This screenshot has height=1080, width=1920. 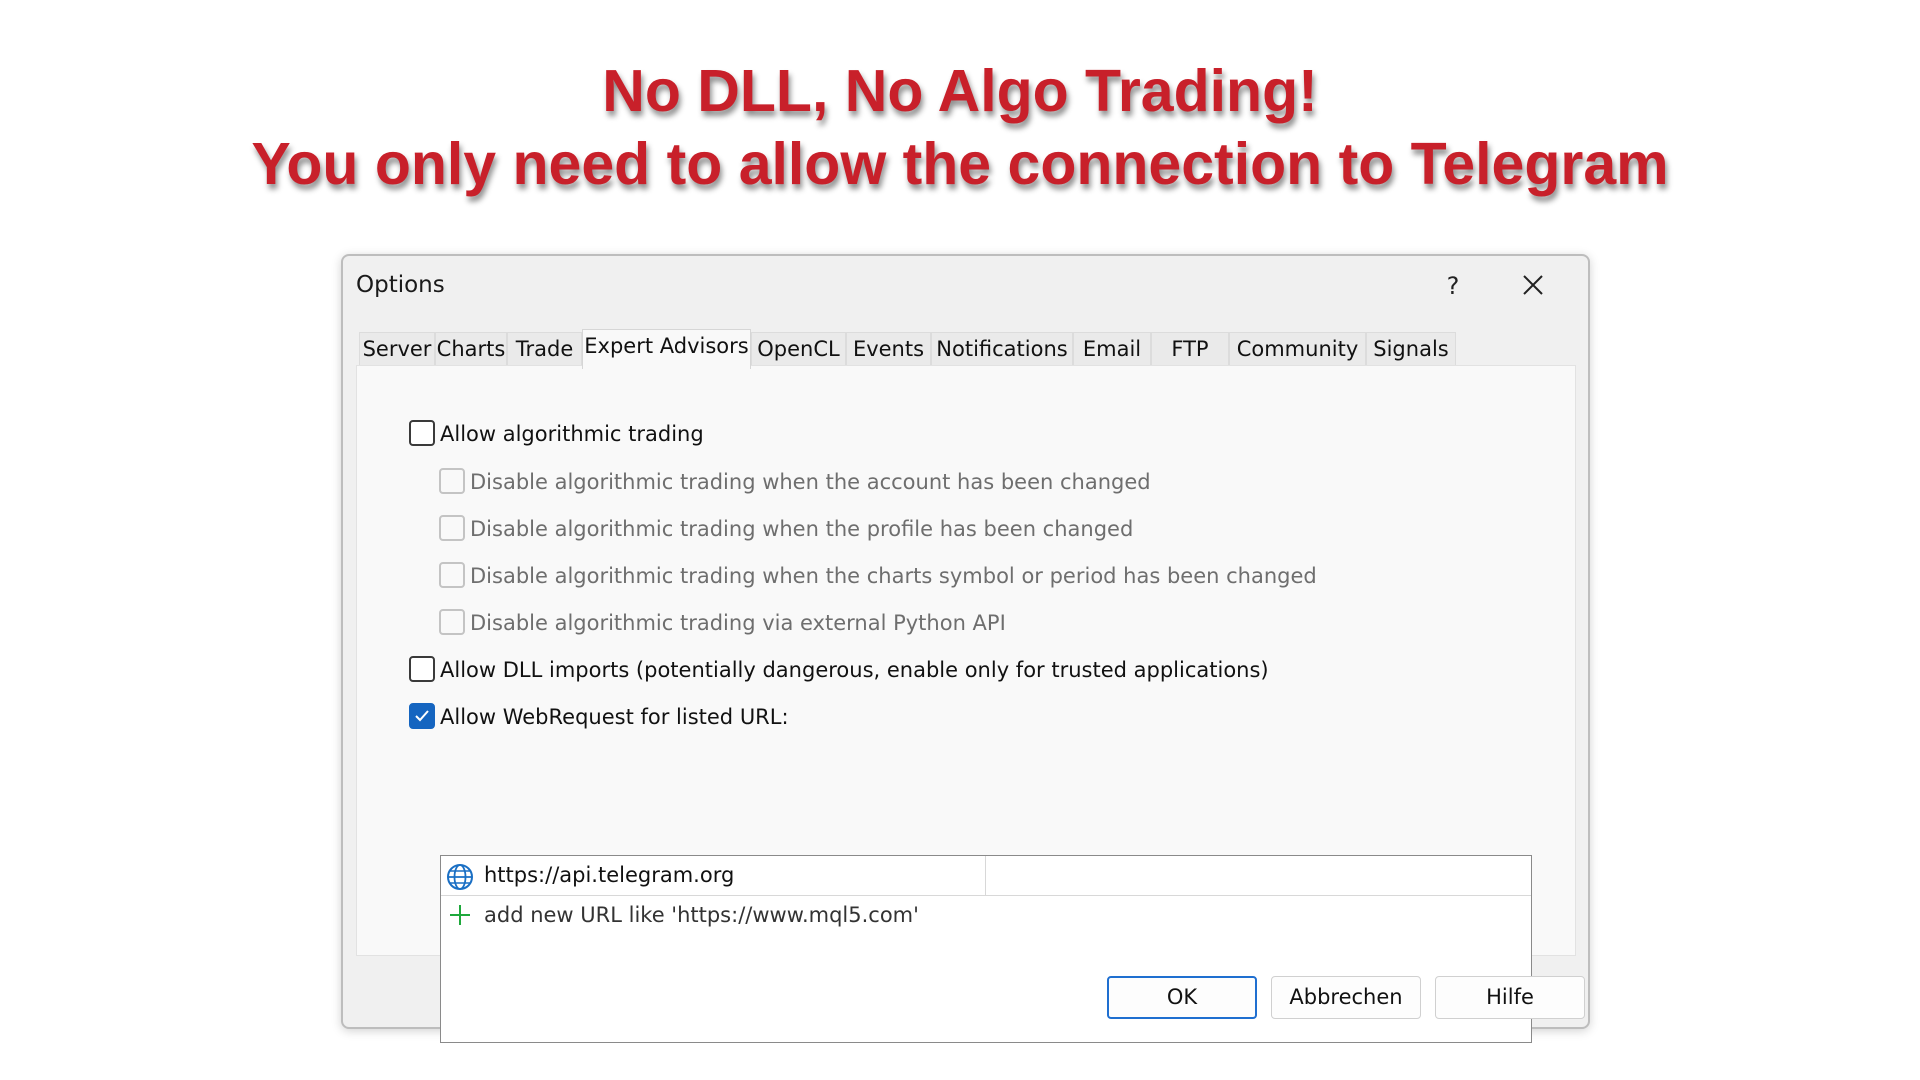 I want to click on headline-line-1: No DLL, No Algo Trading!, so click(x=960, y=91).